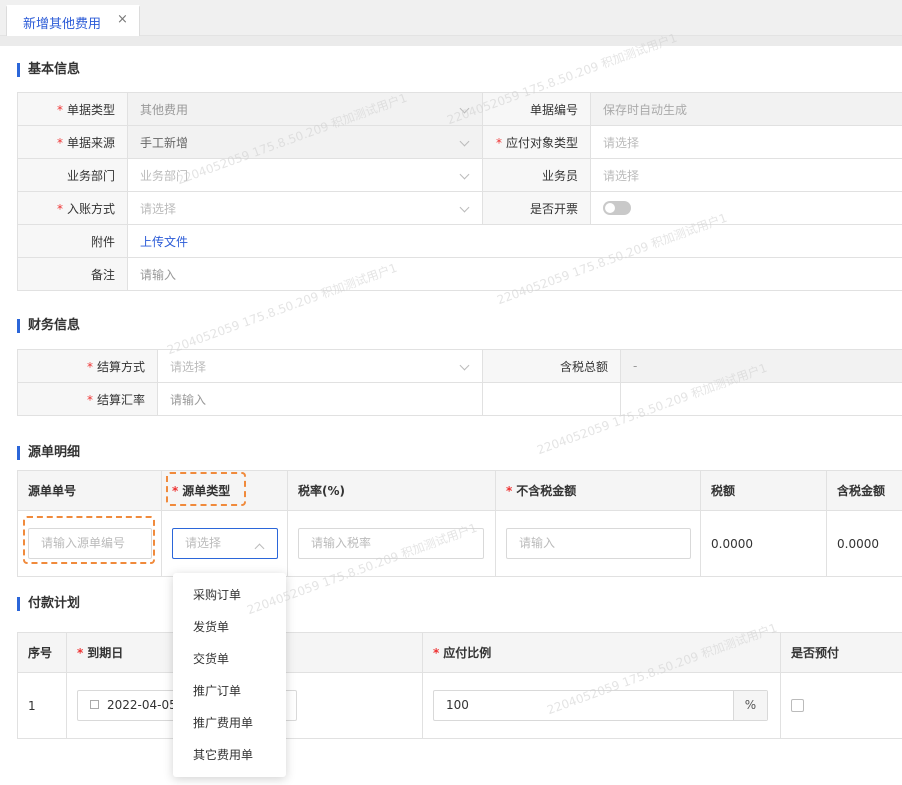 The height and width of the screenshot is (785, 902). I want to click on row-index: 1, so click(42, 705).